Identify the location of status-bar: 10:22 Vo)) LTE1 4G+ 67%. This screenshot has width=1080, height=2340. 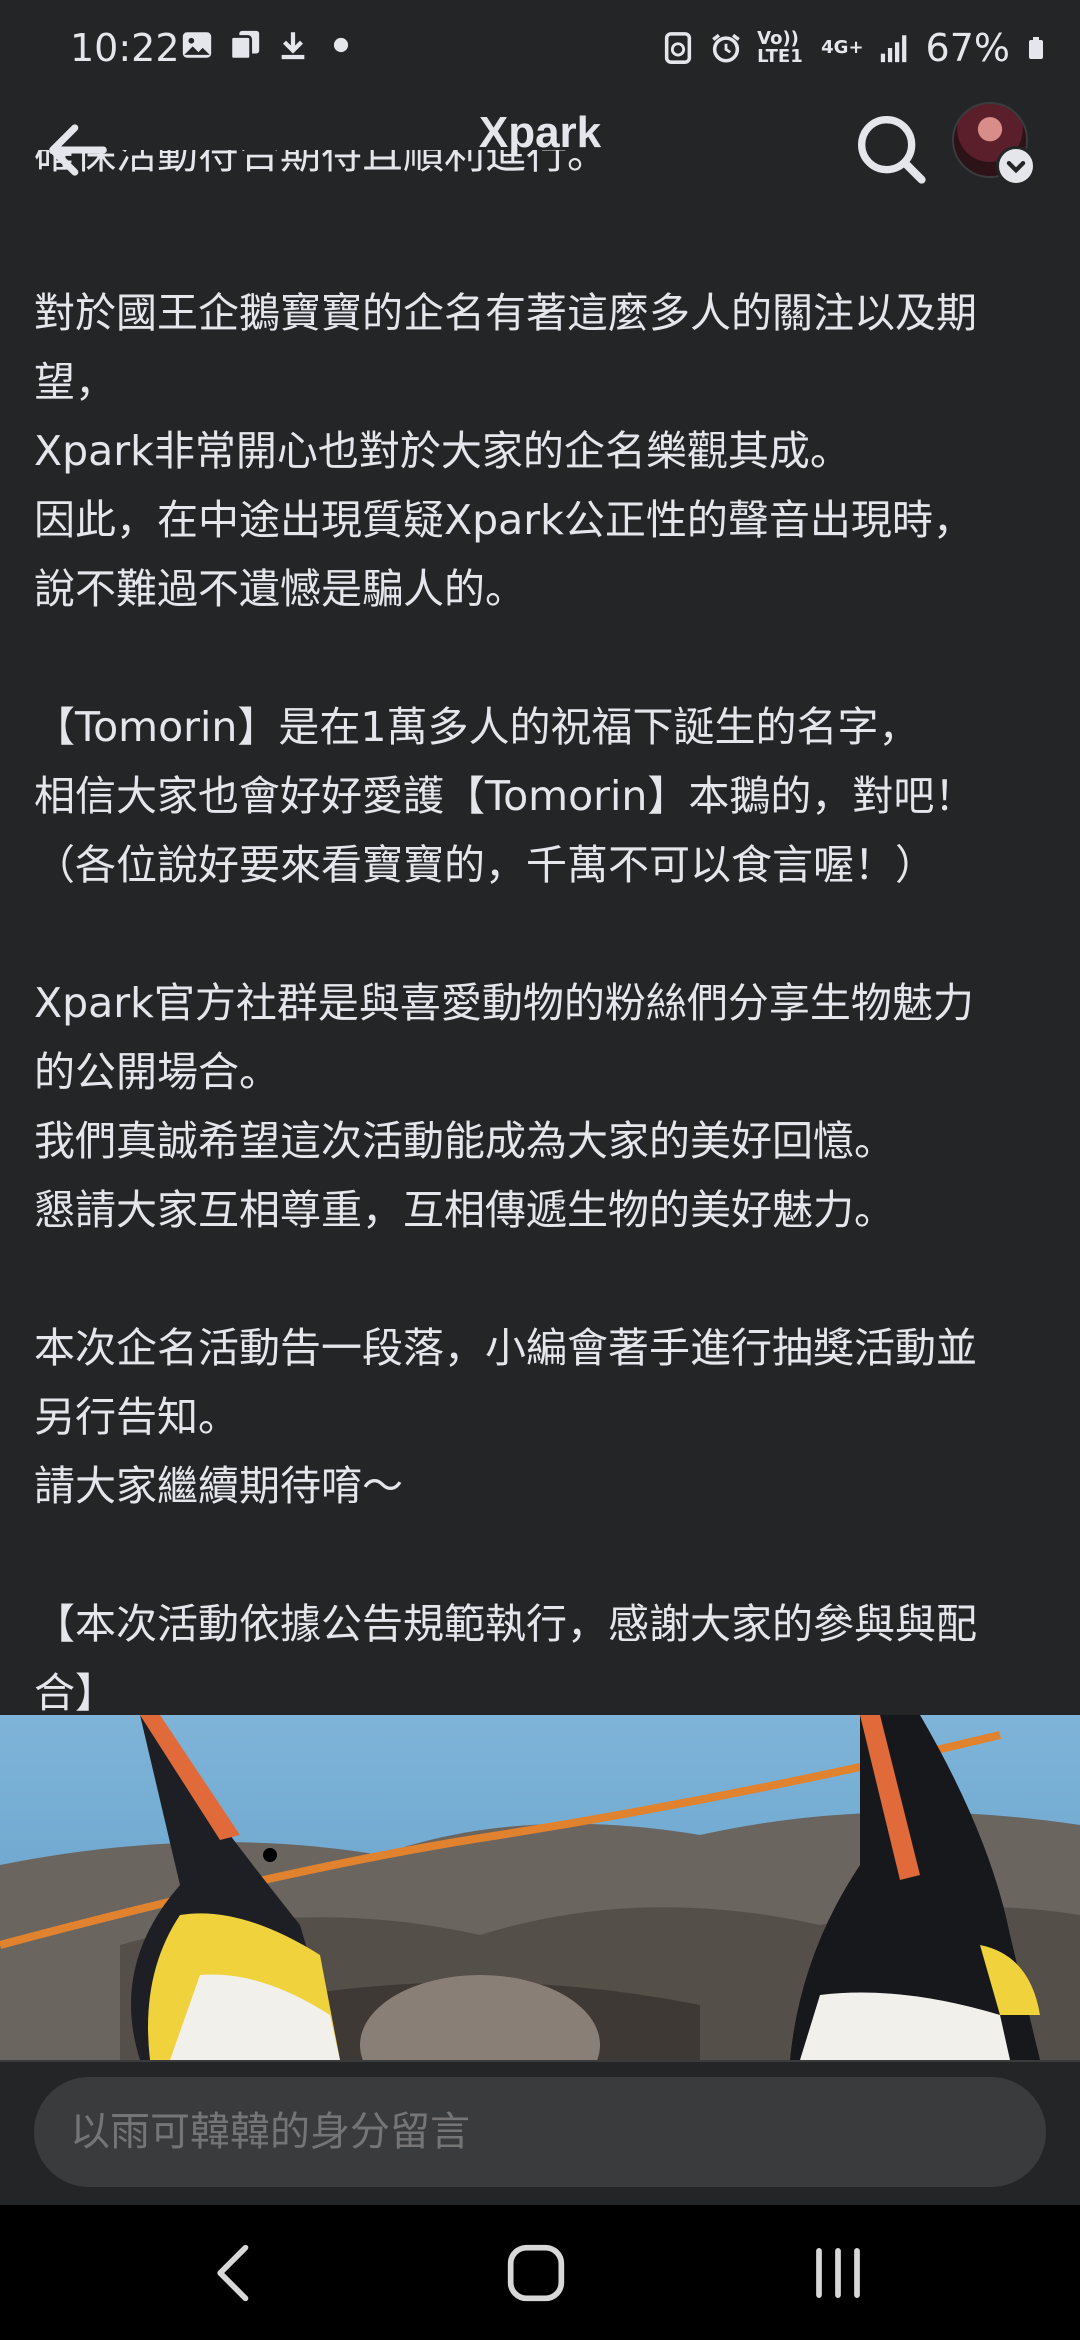
(540, 48).